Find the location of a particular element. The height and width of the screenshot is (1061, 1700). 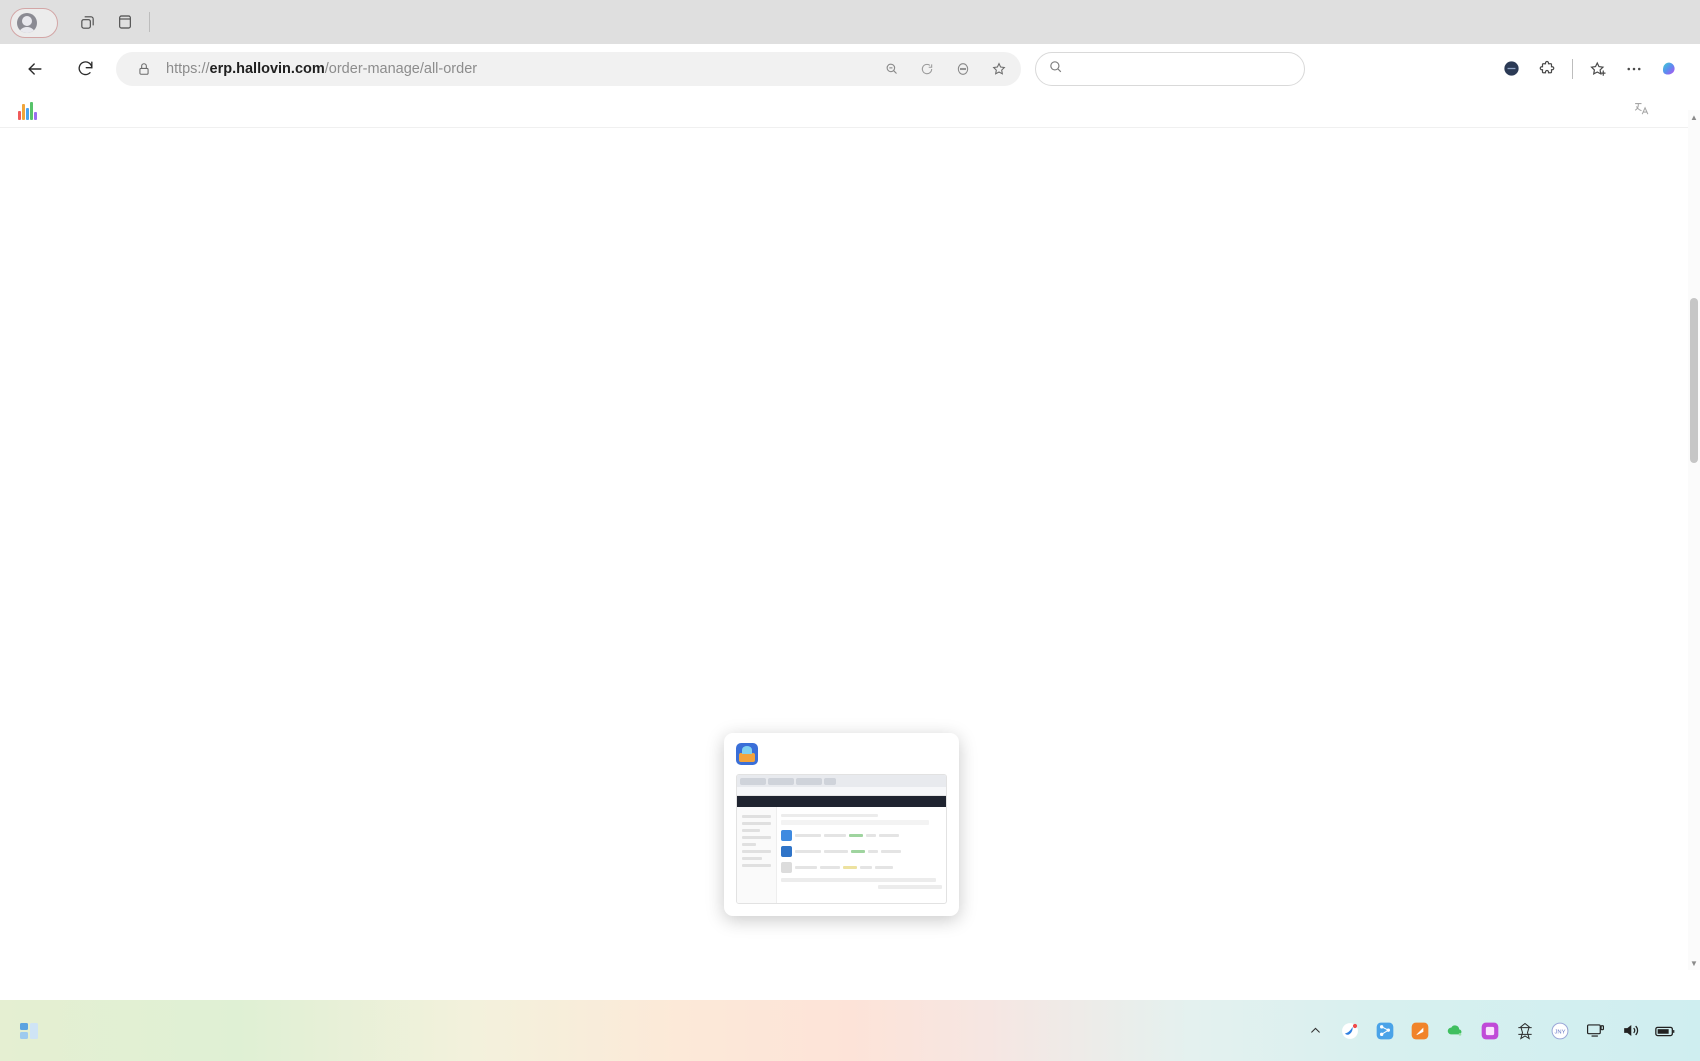

tray-circle-logo-icon: JNY is located at coordinates (1560, 1031).